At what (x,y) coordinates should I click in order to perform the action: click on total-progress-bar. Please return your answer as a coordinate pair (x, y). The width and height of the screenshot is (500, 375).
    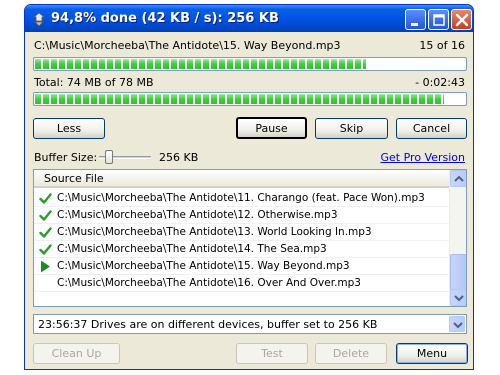
    Looking at the image, I should click on (250, 99).